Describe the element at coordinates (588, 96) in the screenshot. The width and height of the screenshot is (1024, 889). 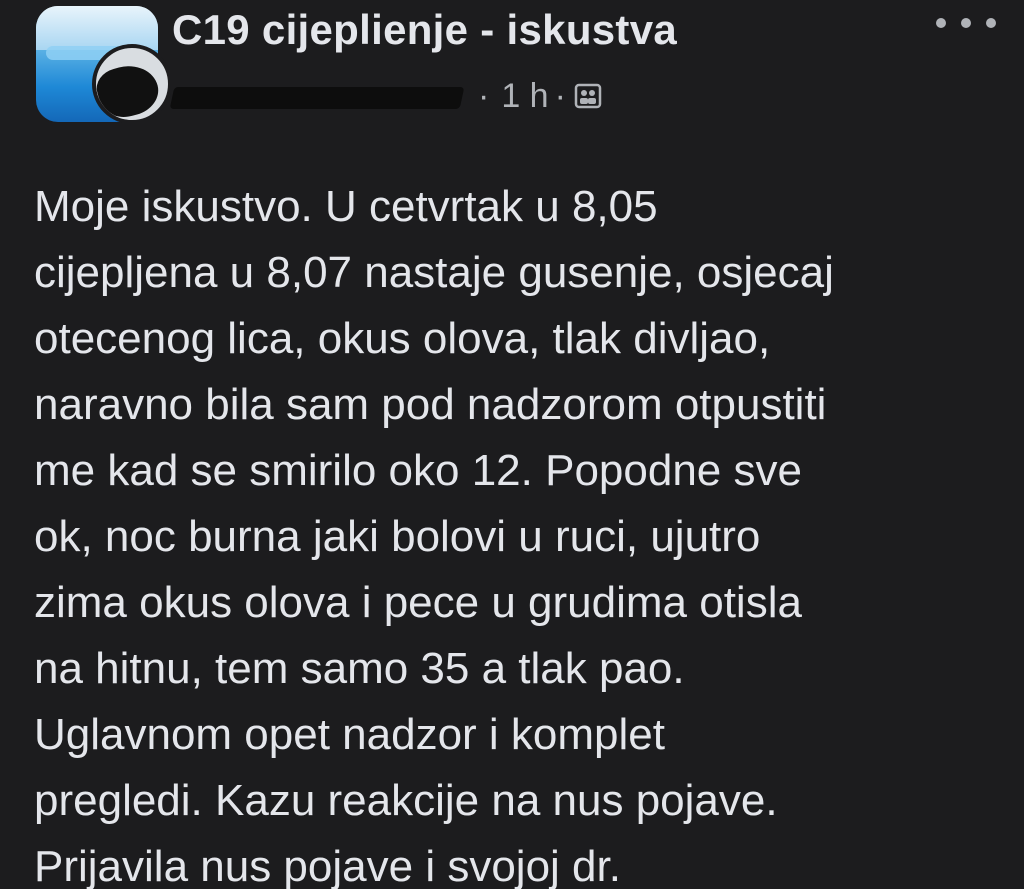
I see `group-members-icon` at that location.